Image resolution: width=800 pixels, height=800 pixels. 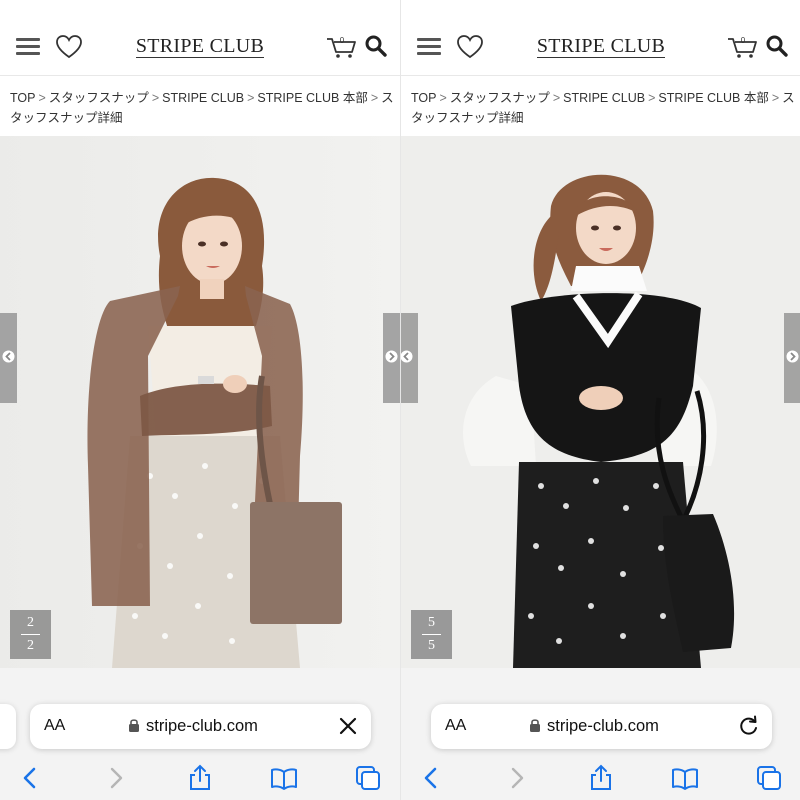 I want to click on photo-current-index: 2, so click(x=30, y=622).